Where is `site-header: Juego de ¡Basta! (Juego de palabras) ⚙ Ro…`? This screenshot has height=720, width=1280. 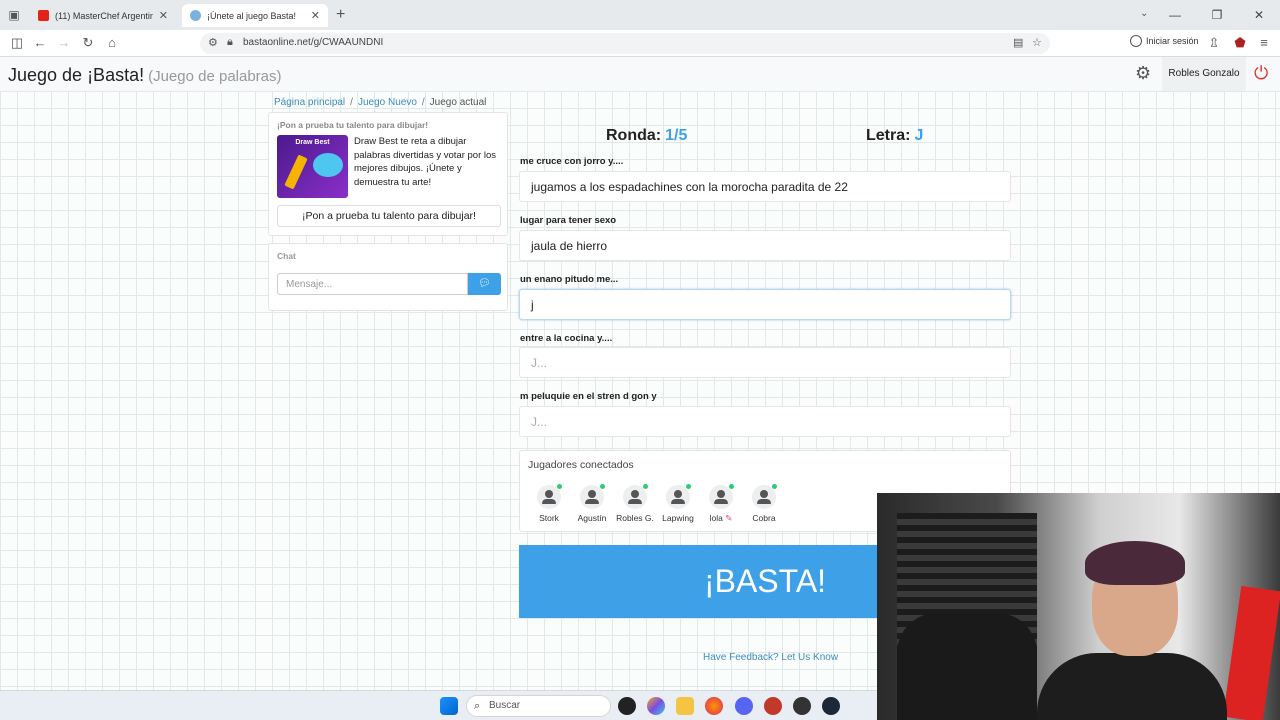 site-header: Juego de ¡Basta! (Juego de palabras) ⚙ Ro… is located at coordinates (640, 74).